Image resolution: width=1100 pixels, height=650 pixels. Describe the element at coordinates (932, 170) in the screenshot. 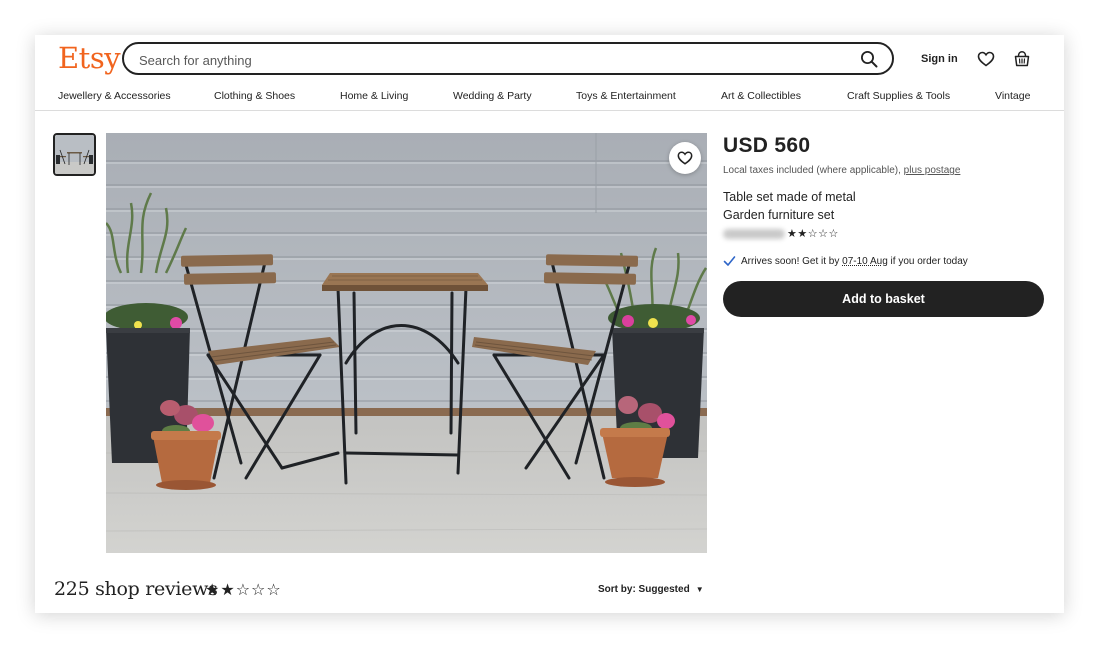

I see `postage-link: plus postage` at that location.